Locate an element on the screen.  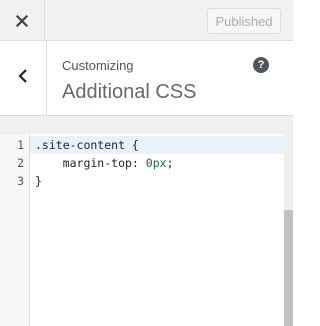
question-icon: ? is located at coordinates (261, 65).